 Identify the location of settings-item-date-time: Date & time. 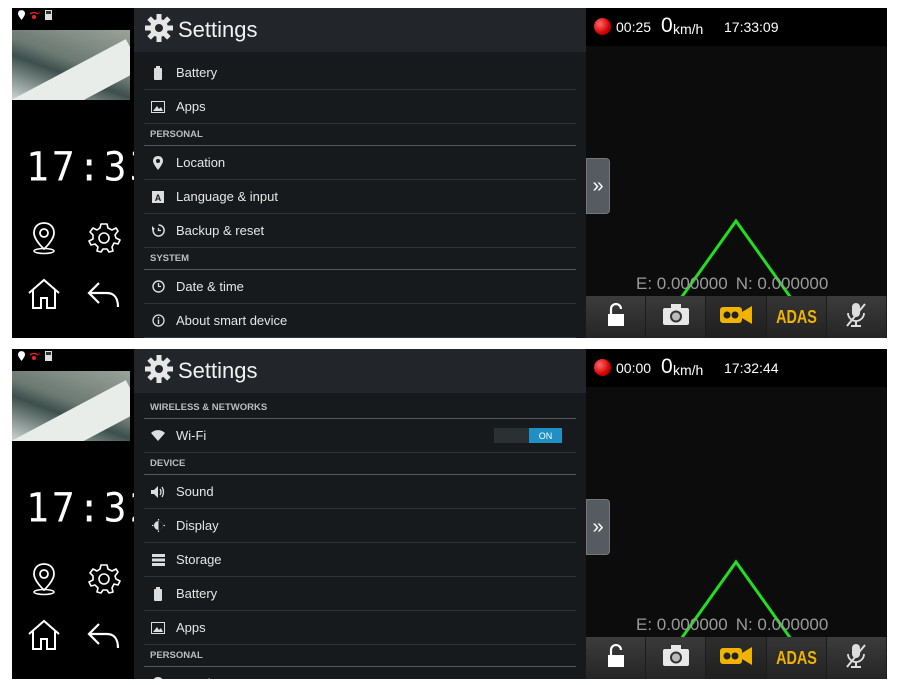
(360, 287).